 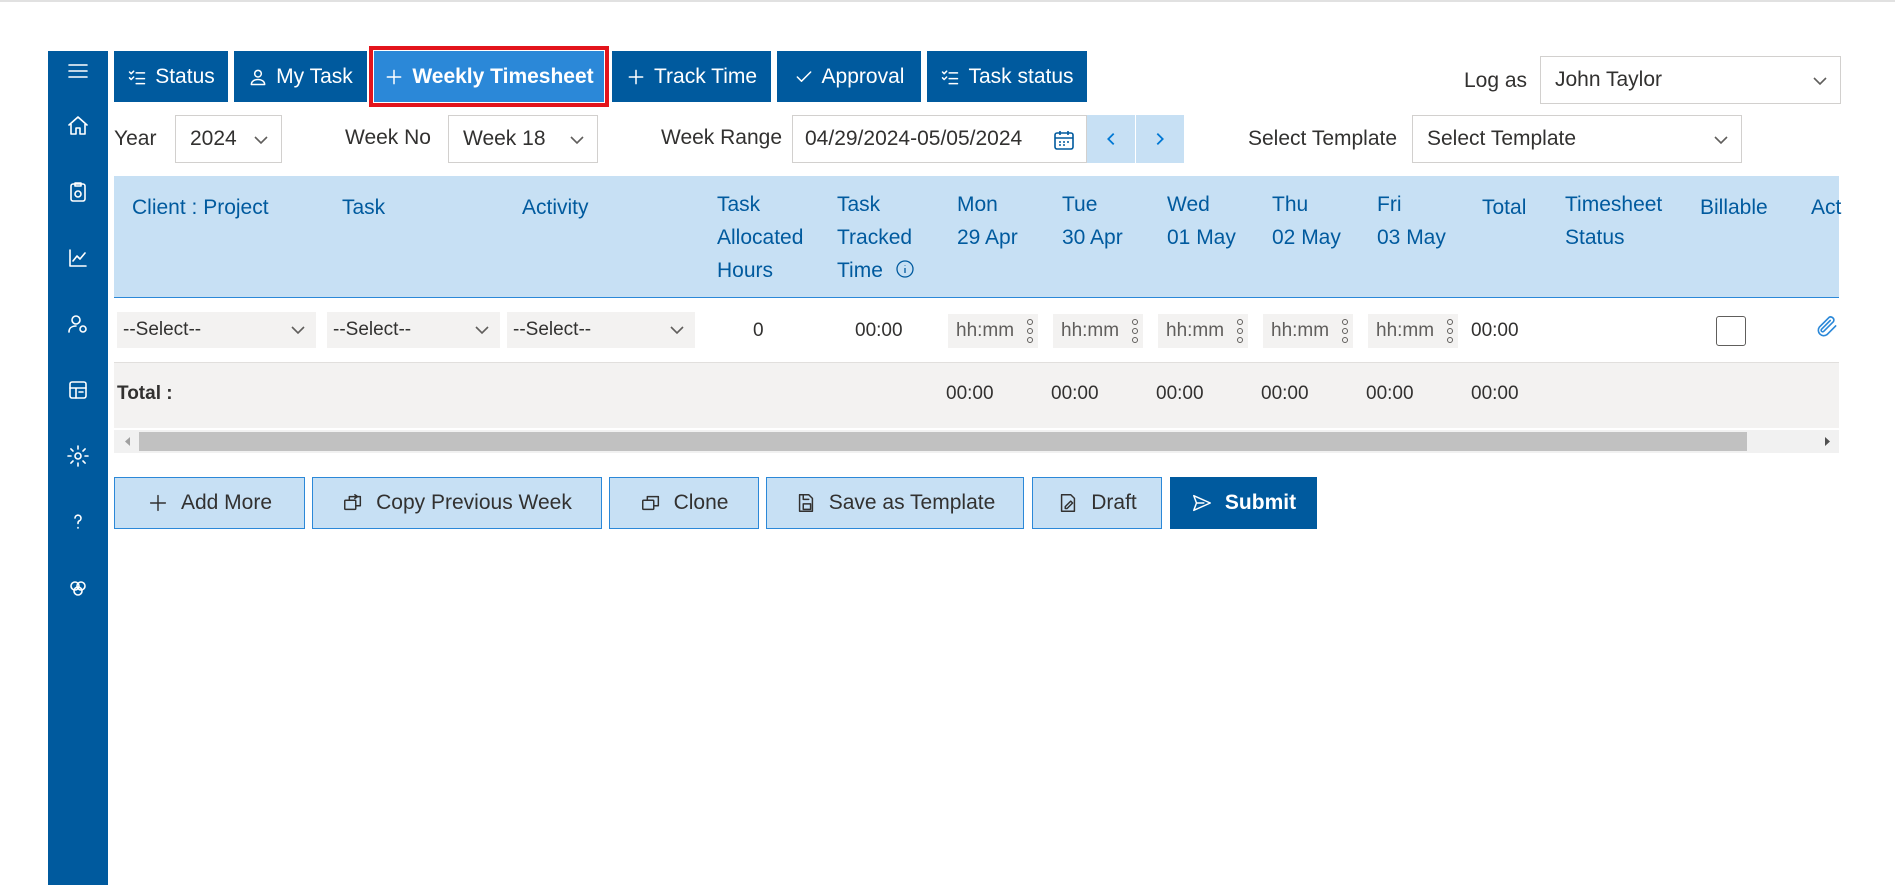 I want to click on billable-checkbox, so click(x=1731, y=331).